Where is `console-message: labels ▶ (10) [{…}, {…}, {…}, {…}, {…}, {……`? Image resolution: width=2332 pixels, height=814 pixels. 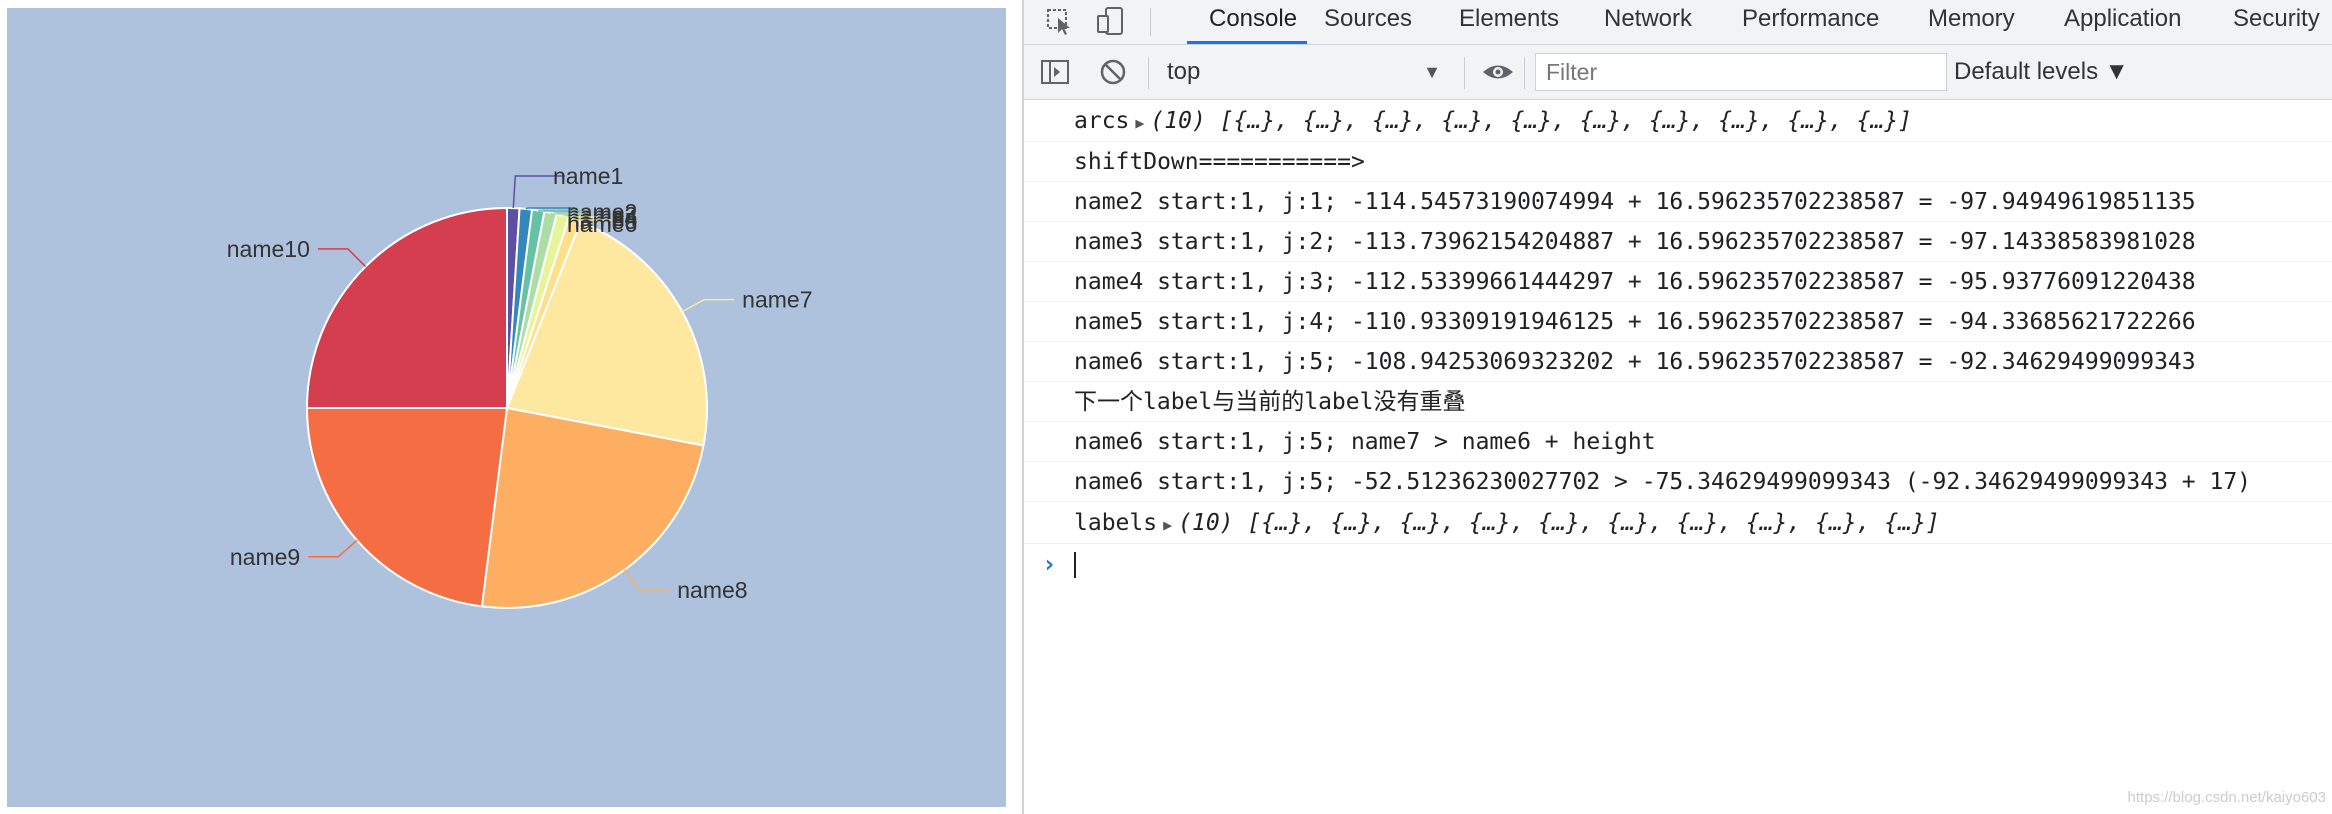
console-message: labels ▶ (10) [{…}, {…}, {…}, {…}, {…}, {…… is located at coordinates (1678, 523).